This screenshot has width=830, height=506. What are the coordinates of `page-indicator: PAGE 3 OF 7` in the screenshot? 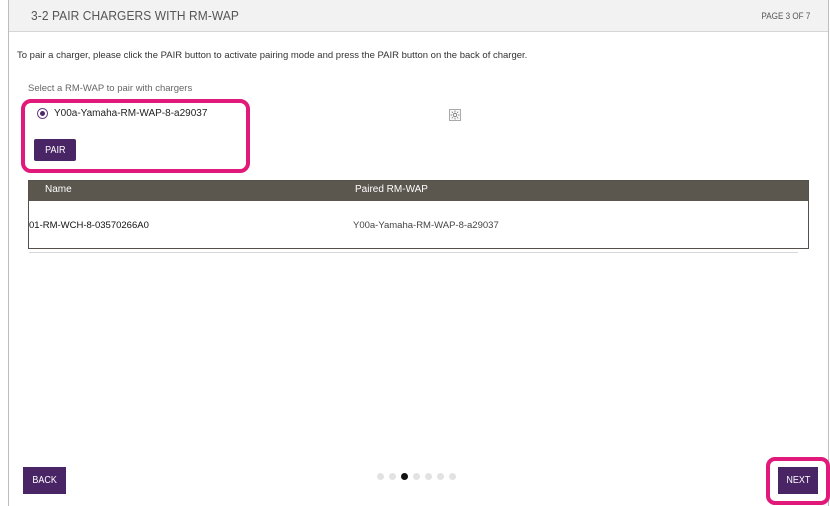 It's located at (785, 16).